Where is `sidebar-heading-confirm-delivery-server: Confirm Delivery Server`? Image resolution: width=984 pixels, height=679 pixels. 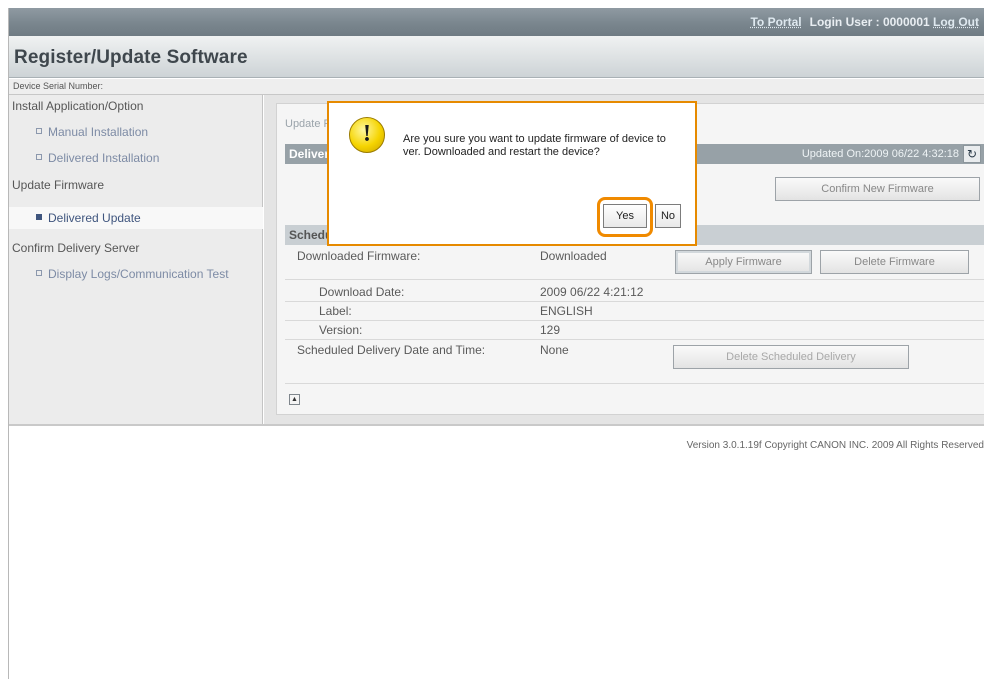 sidebar-heading-confirm-delivery-server: Confirm Delivery Server is located at coordinates (76, 248).